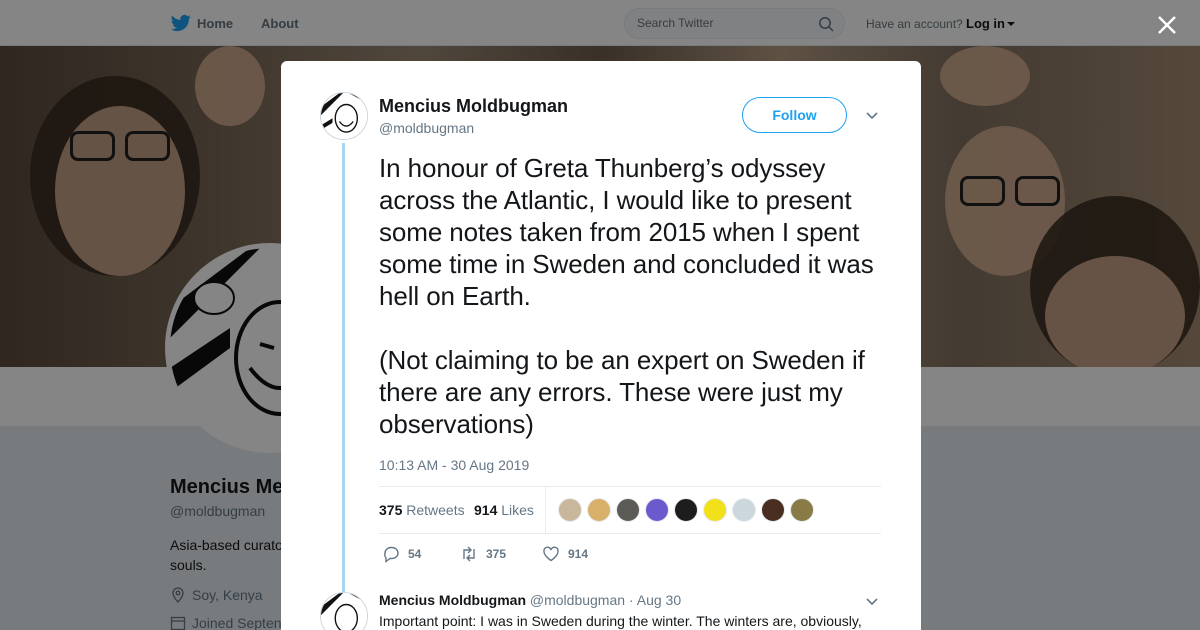 This screenshot has height=630, width=1200. I want to click on liker-avatars, so click(686, 510).